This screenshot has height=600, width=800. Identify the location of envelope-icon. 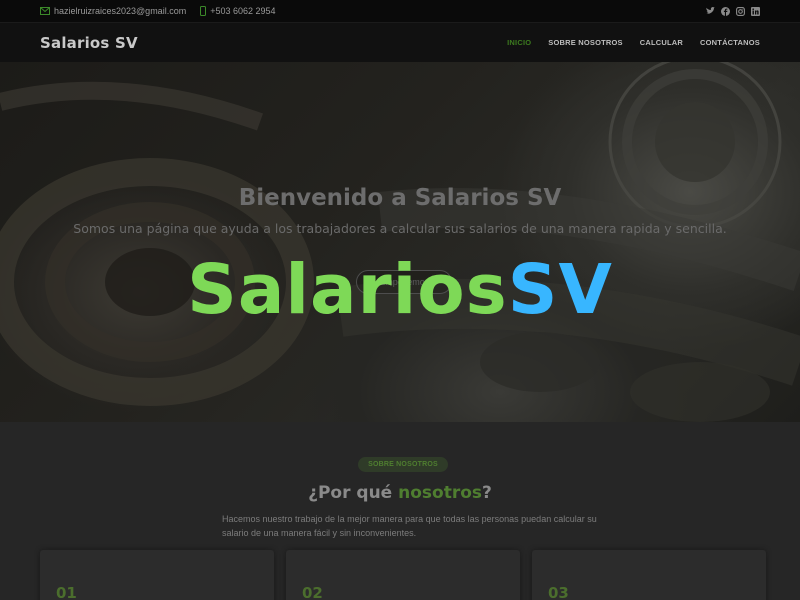
(45, 11).